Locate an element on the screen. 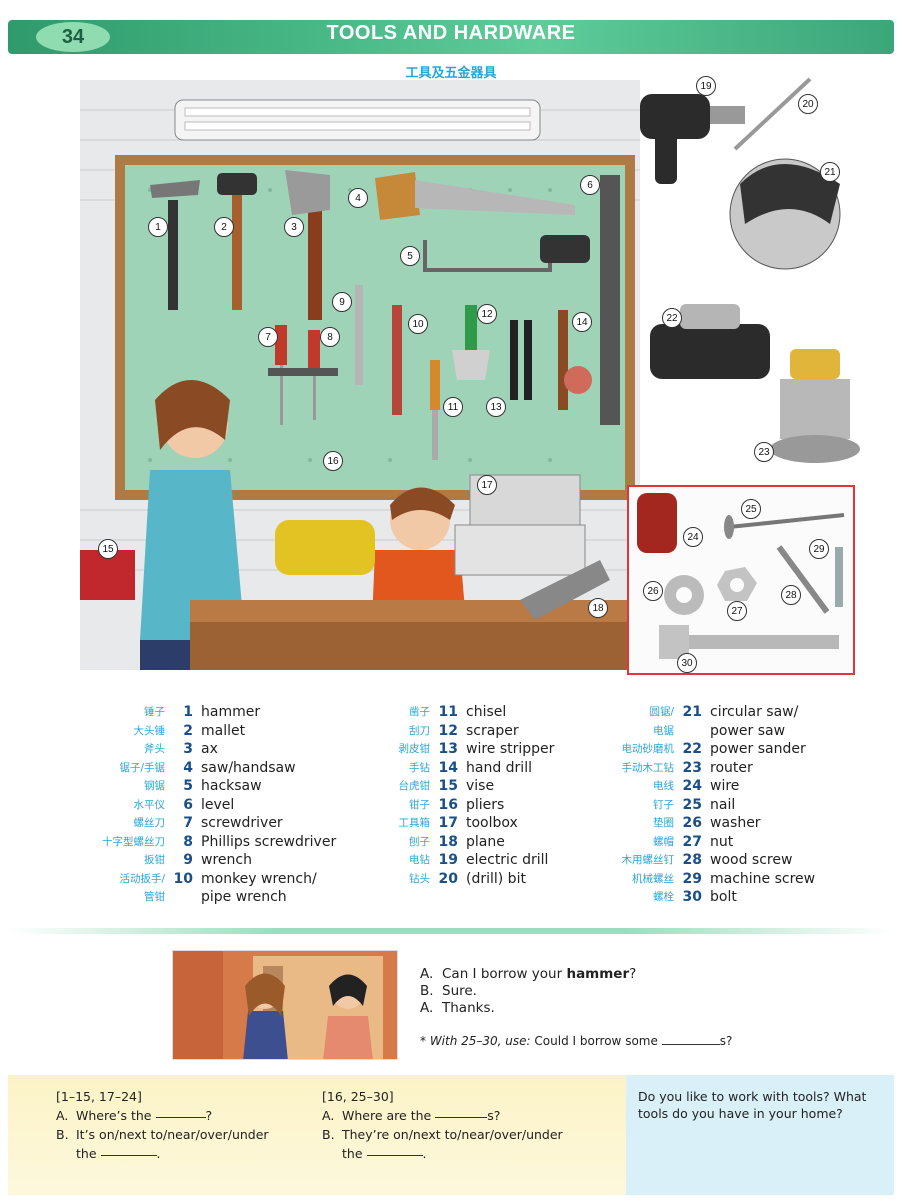  word-english: hacksaw is located at coordinates (231, 786).